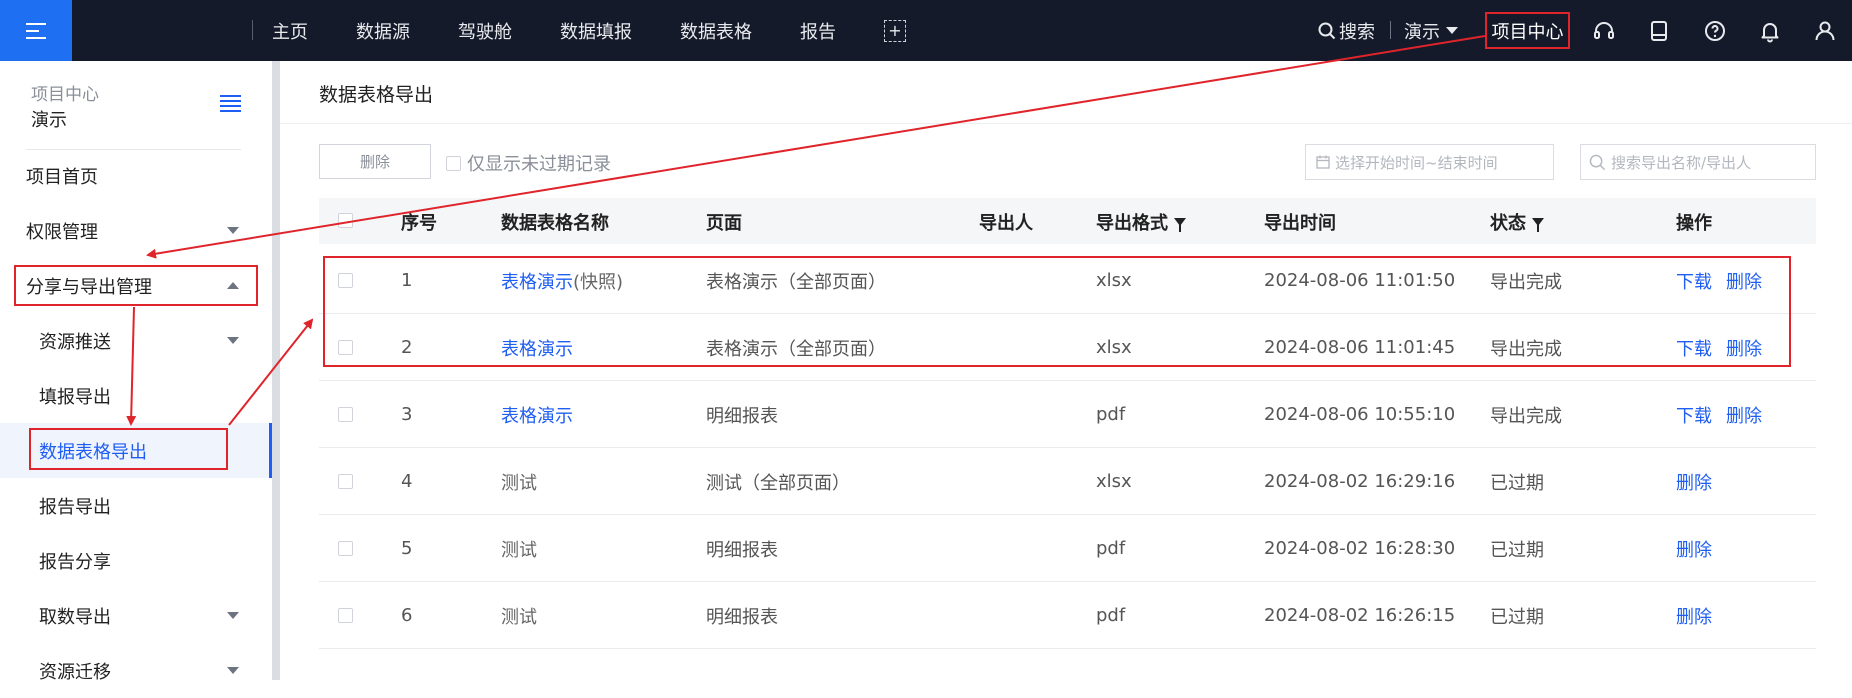 The width and height of the screenshot is (1852, 698). I want to click on headset-icon, so click(1604, 31).